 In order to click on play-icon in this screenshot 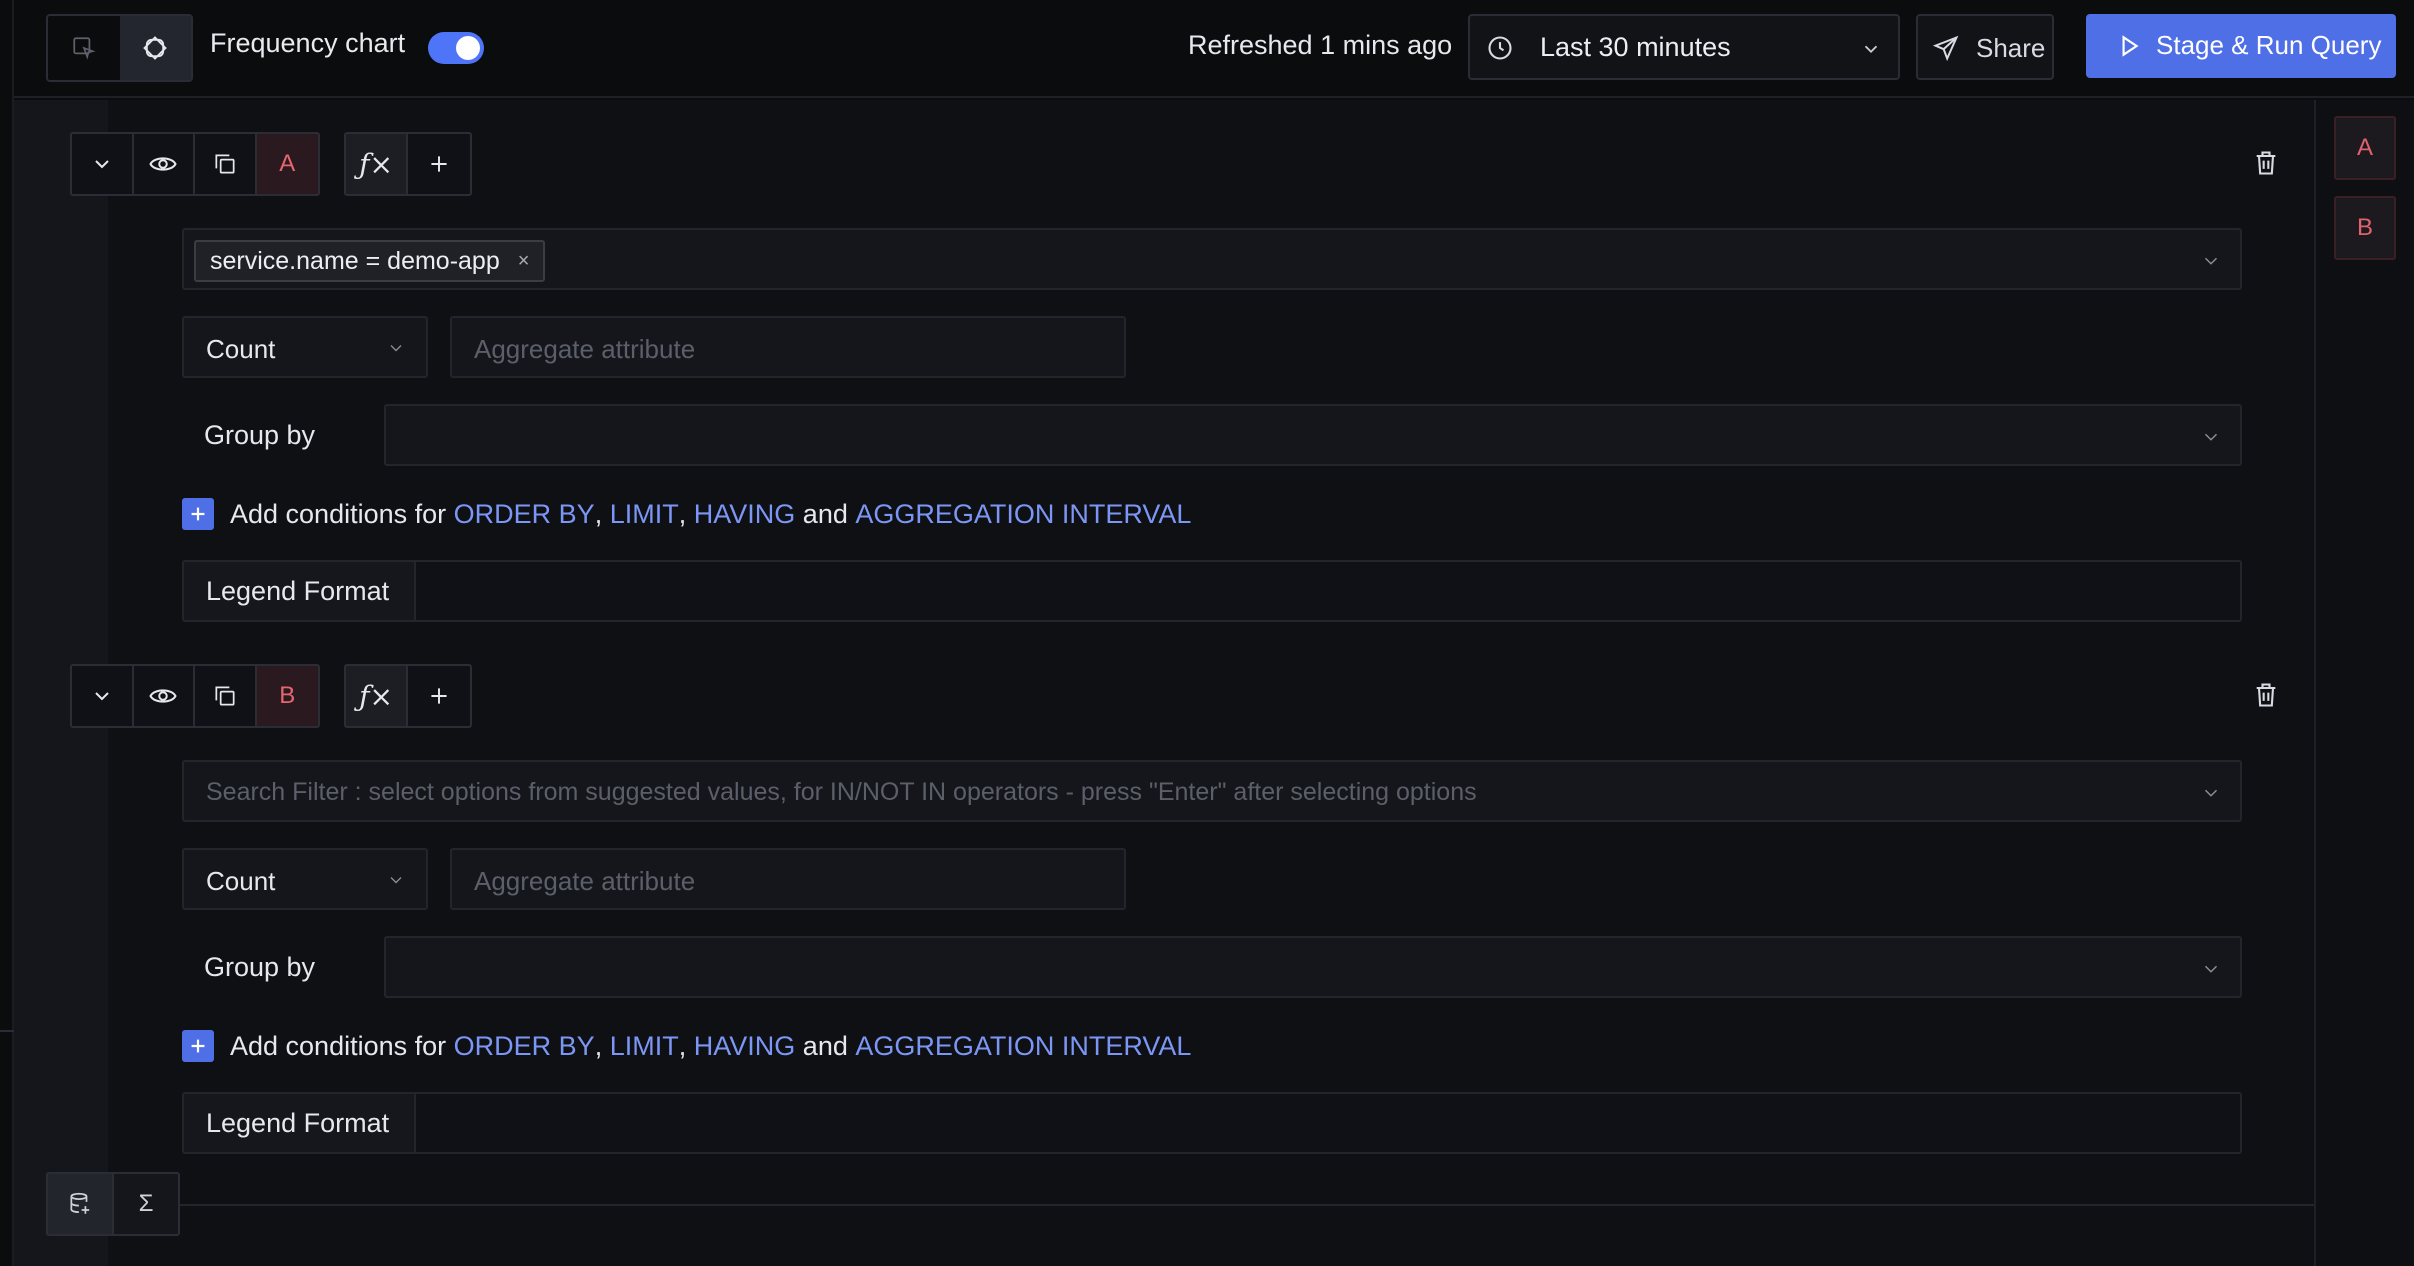, I will do `click(2130, 46)`.